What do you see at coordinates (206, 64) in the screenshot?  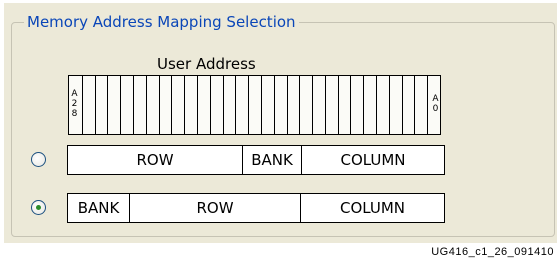 I see `user-address-label: User Address` at bounding box center [206, 64].